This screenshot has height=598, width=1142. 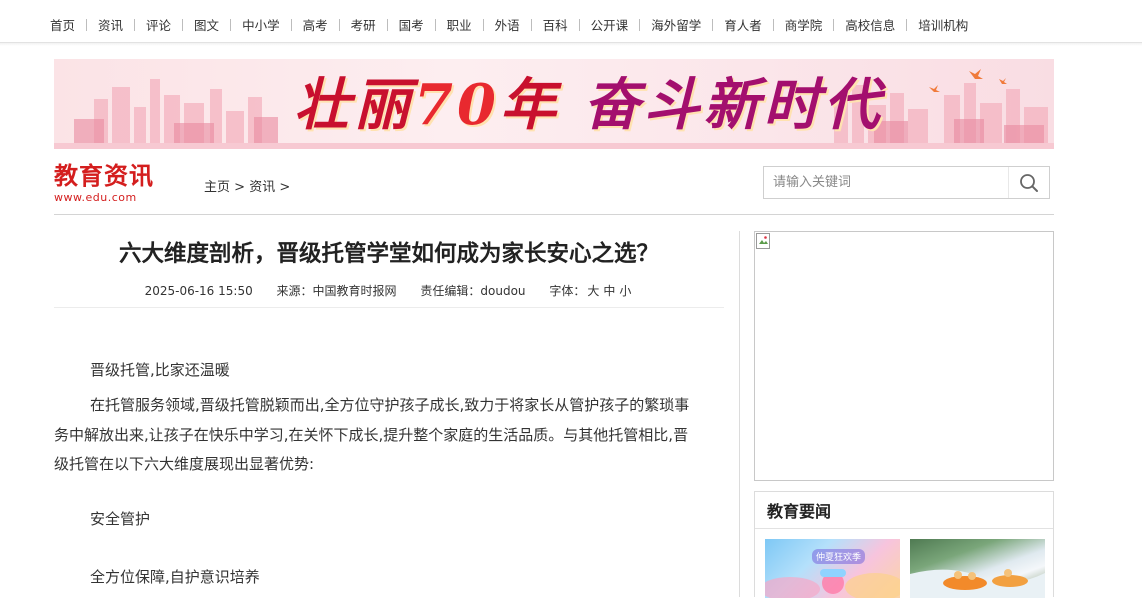 I want to click on font-size-large: 大, so click(x=593, y=291).